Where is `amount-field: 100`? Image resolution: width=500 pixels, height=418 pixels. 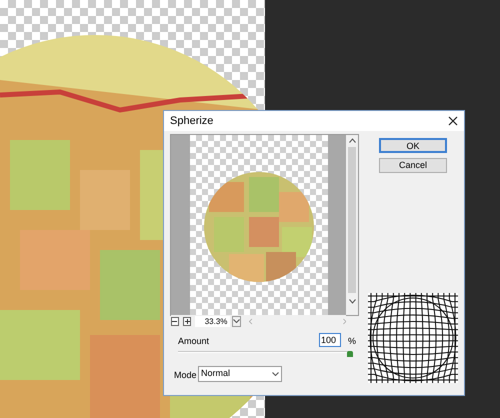
amount-field: 100 is located at coordinates (330, 340).